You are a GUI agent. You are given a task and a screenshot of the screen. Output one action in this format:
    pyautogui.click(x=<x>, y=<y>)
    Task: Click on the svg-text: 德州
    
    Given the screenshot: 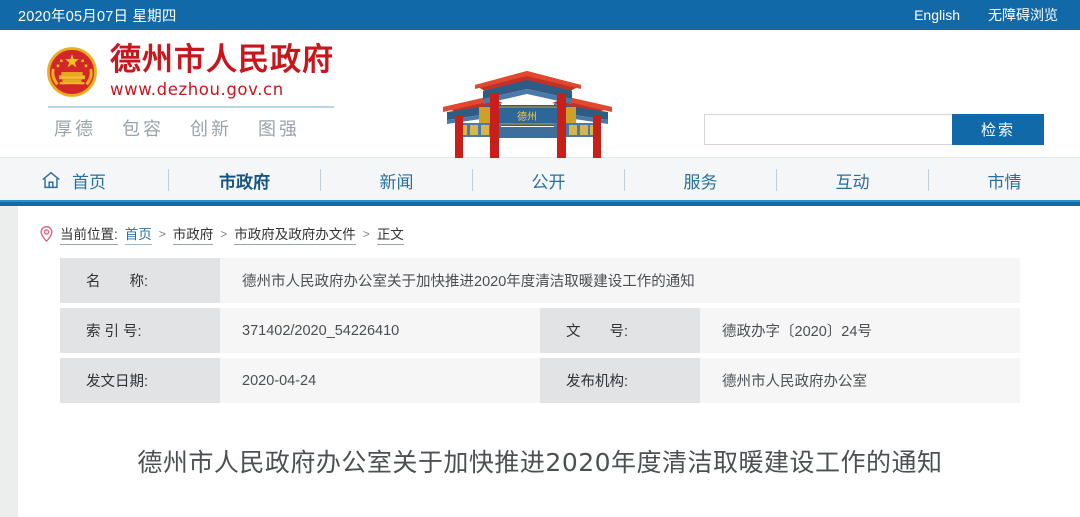 What is the action you would take?
    pyautogui.click(x=527, y=116)
    